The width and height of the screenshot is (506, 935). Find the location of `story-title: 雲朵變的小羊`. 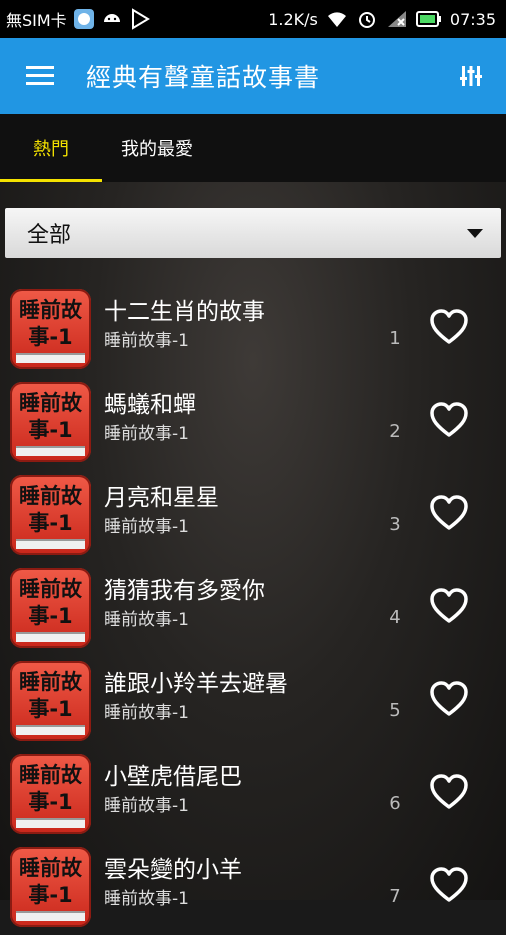

story-title: 雲朵變的小羊 is located at coordinates (173, 870).